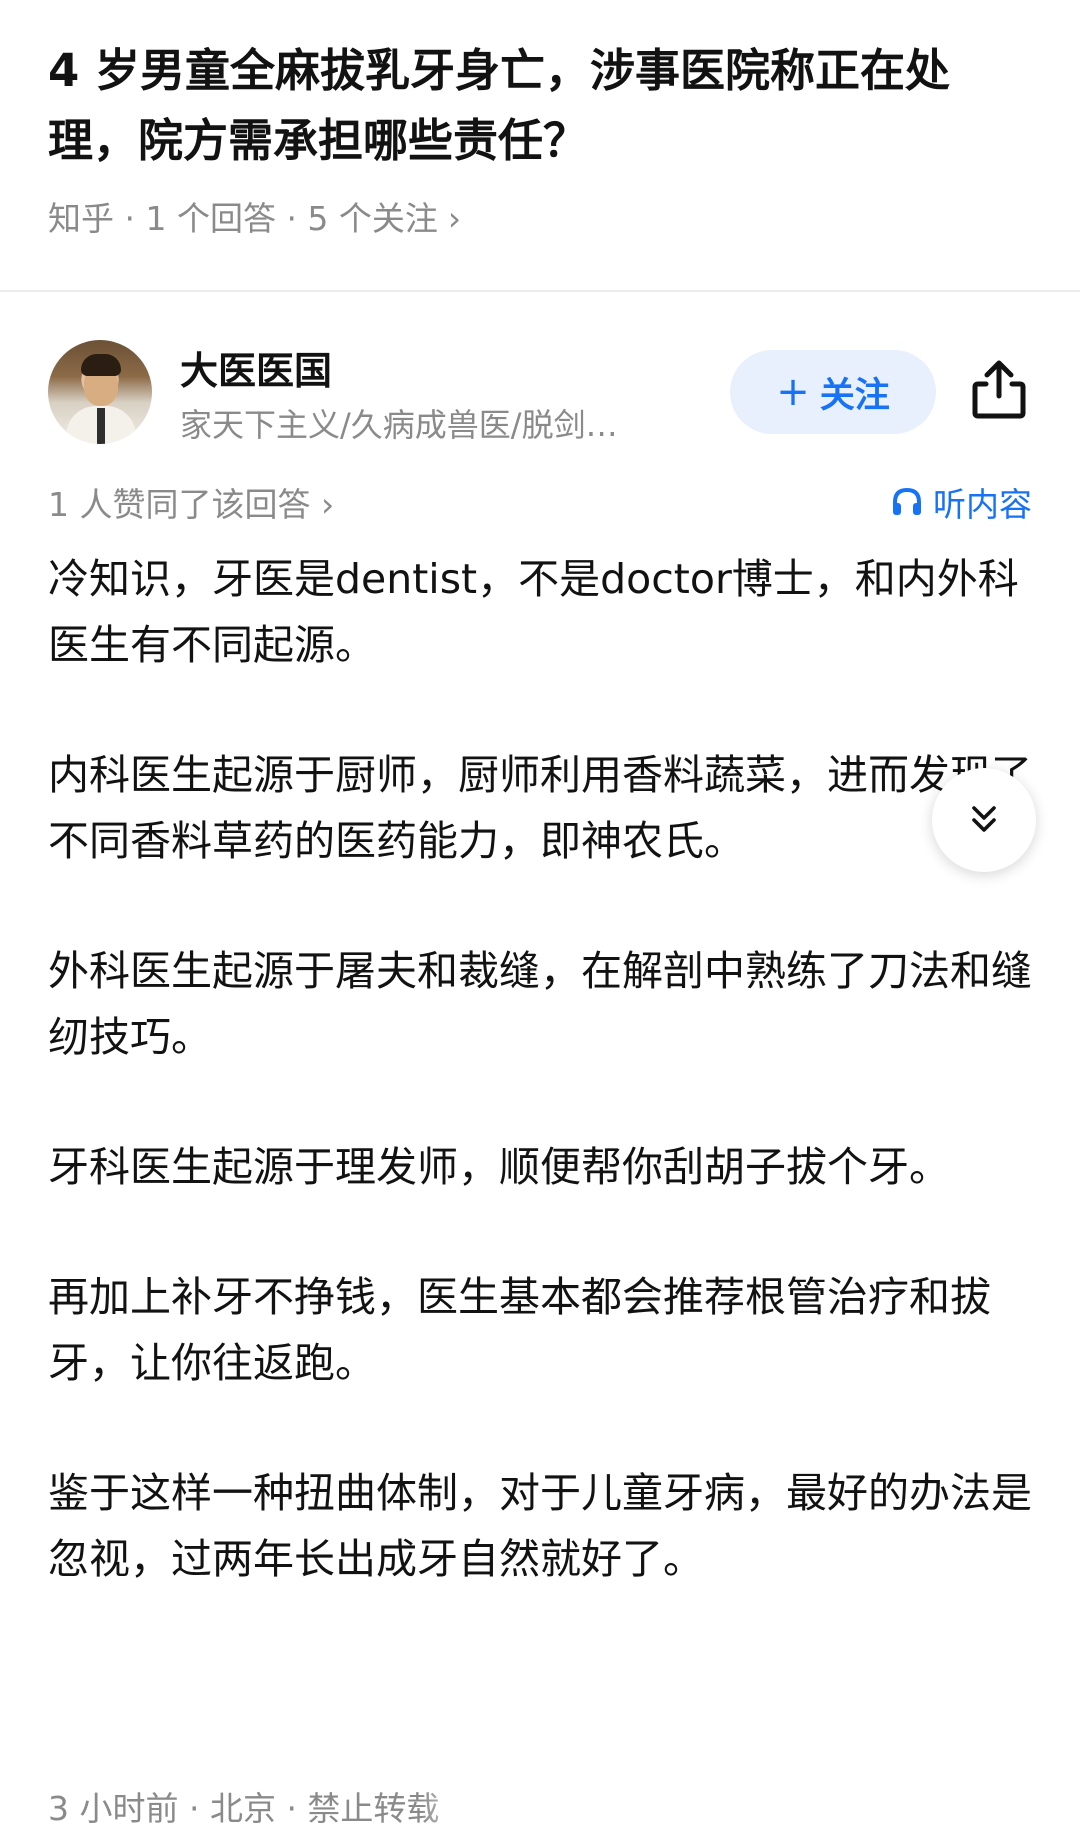 This screenshot has height=1845, width=1080. What do you see at coordinates (179, 504) in the screenshot?
I see `upvote-text: 1 人赞同了该回答` at bounding box center [179, 504].